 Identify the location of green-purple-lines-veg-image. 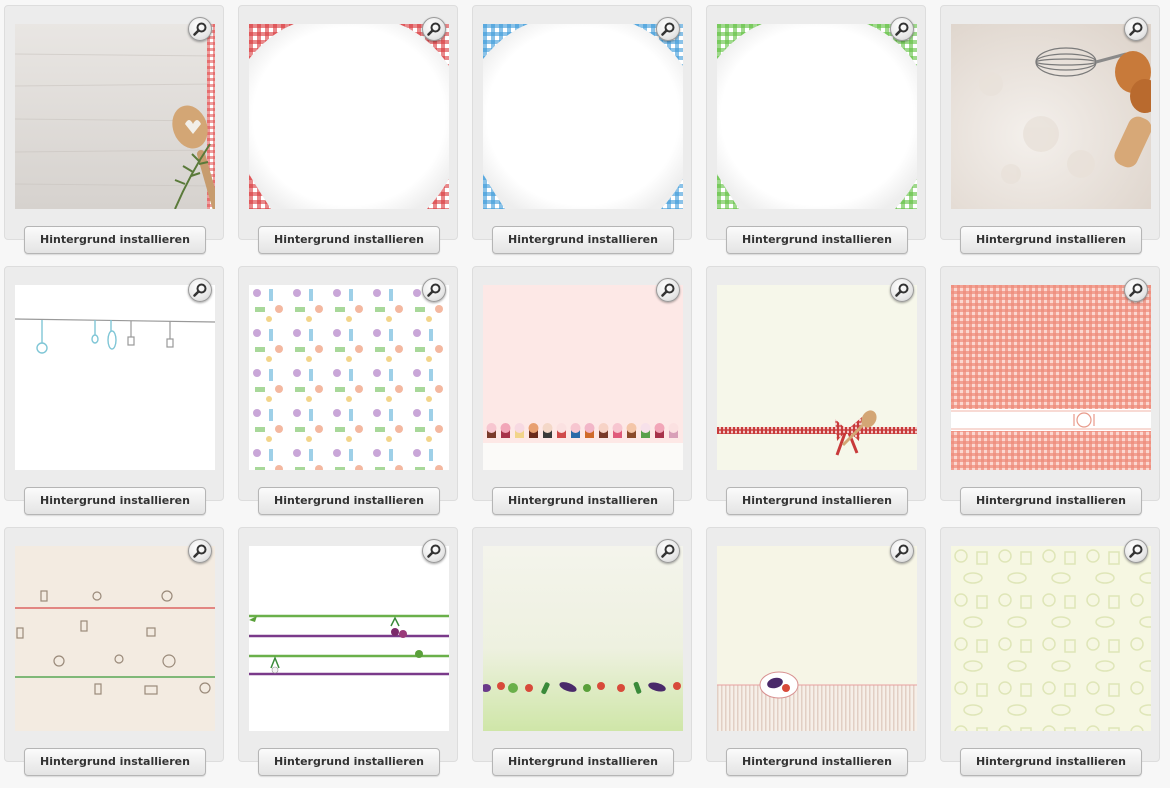
(349, 638).